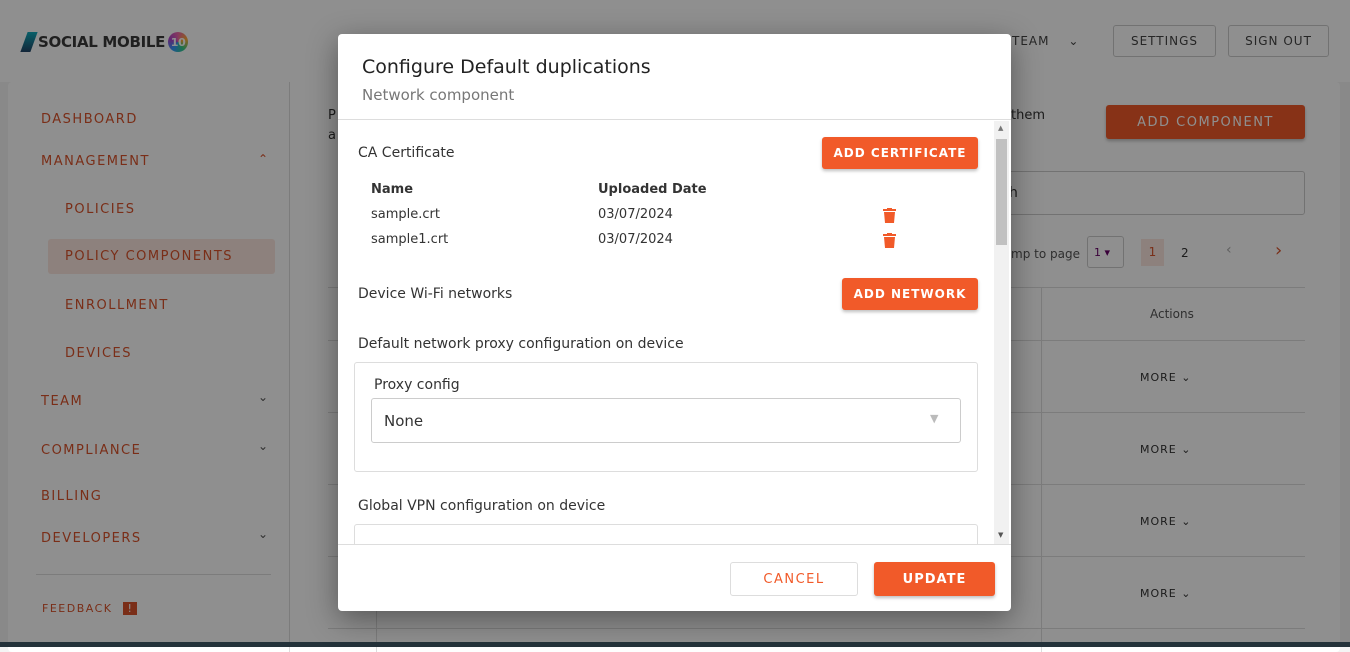 The image size is (1350, 652). What do you see at coordinates (934, 418) in the screenshot?
I see `dropdown-arrow-icon: ▼` at bounding box center [934, 418].